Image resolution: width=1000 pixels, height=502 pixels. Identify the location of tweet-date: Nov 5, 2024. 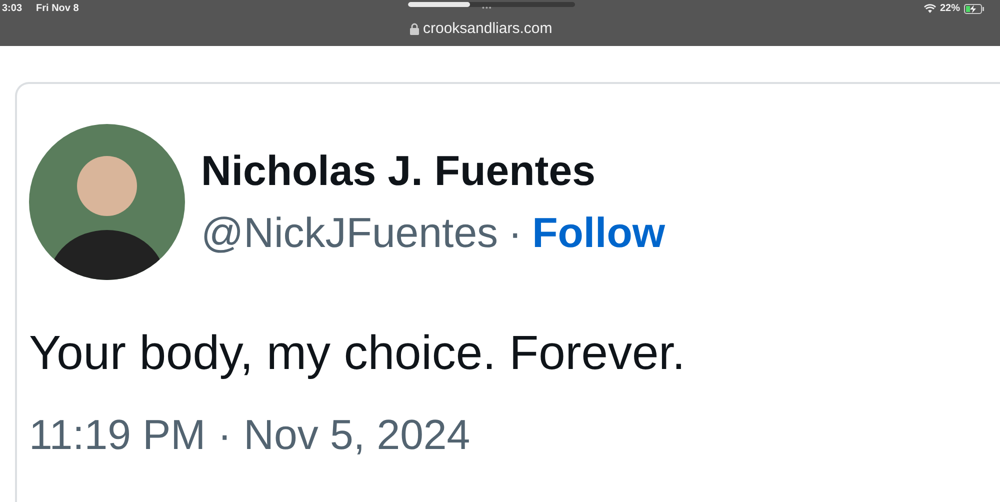
(357, 435).